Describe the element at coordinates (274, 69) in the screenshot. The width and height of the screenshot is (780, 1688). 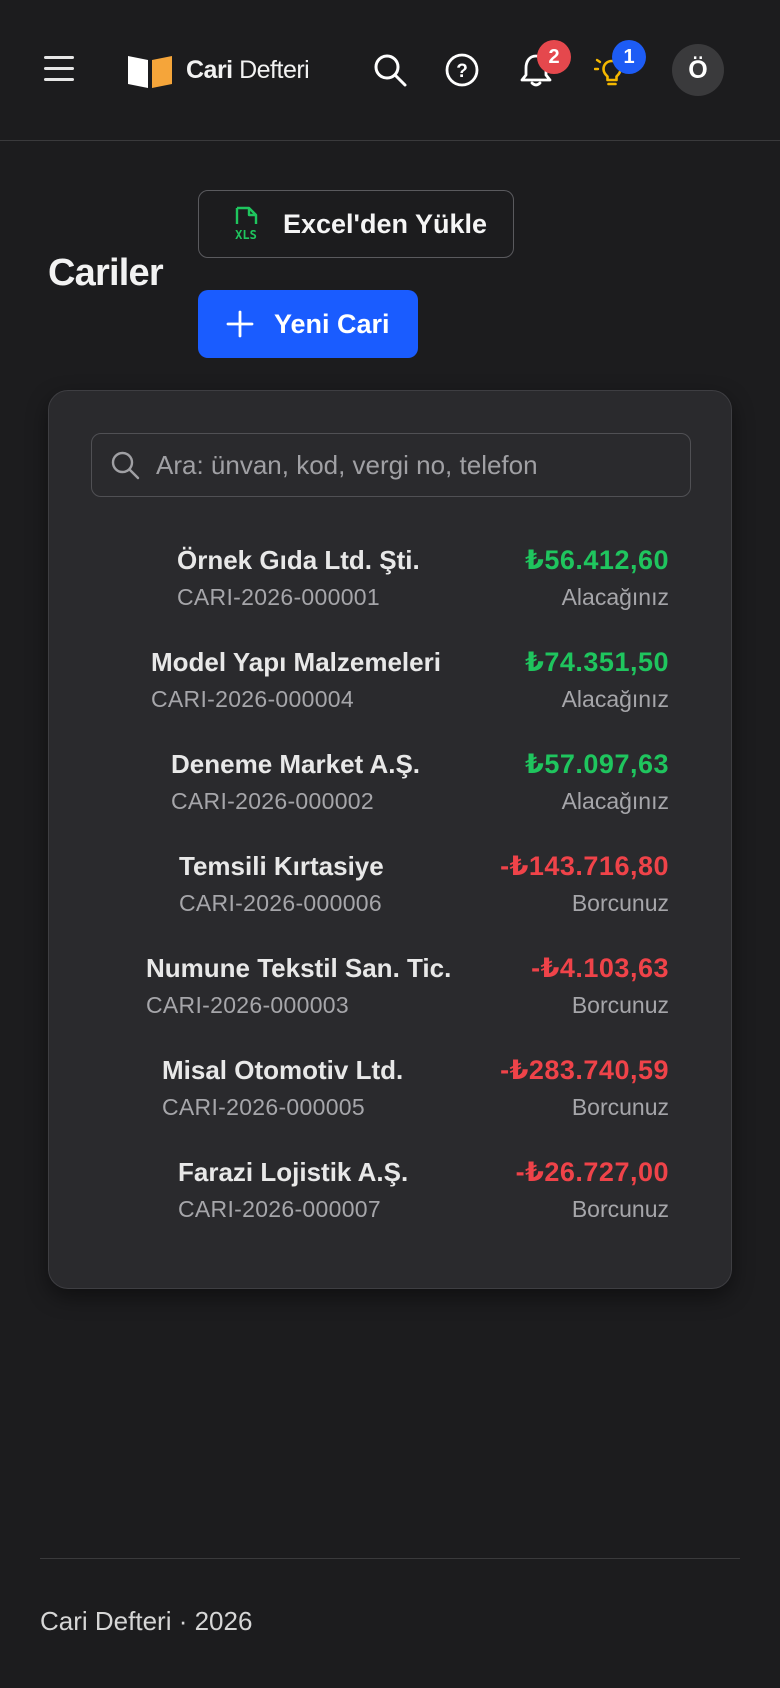
I see `brand-name-light: Defteri` at that location.